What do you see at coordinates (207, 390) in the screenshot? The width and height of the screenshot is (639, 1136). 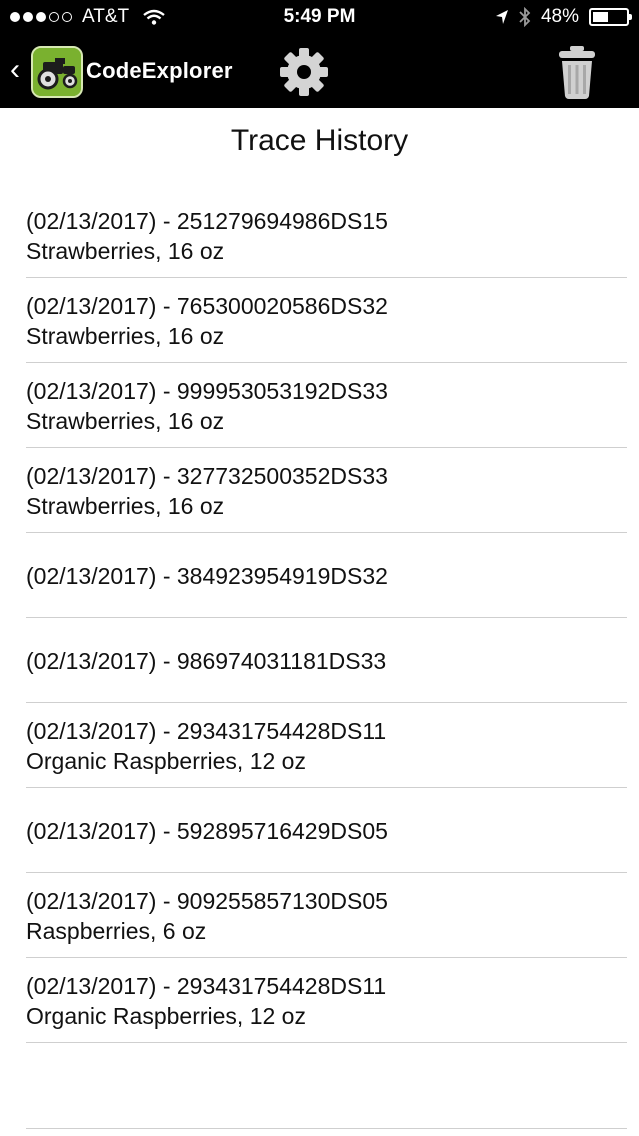 I see `history-row-code: (02/13/2017) - 999953053192DS33` at bounding box center [207, 390].